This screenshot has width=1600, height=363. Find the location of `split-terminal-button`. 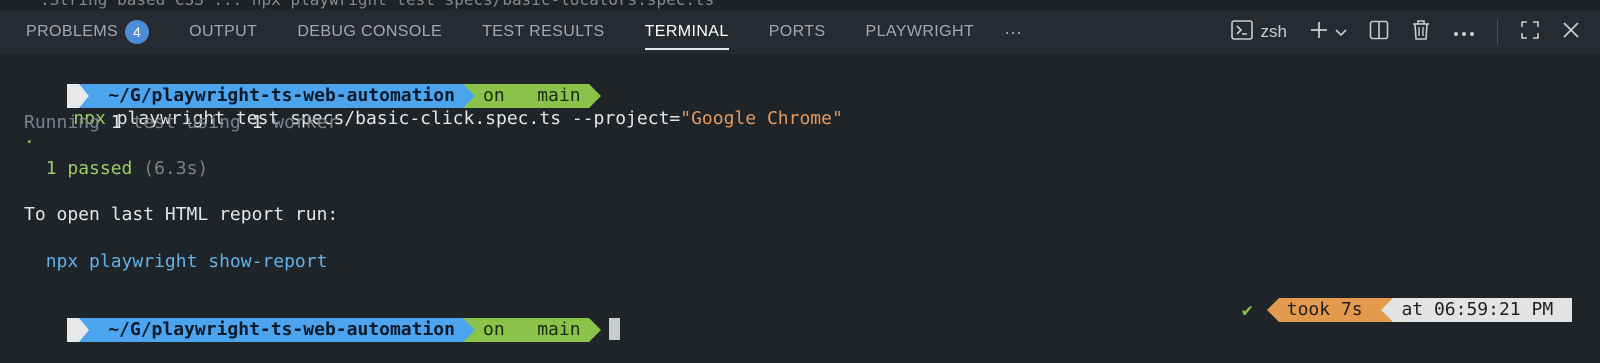

split-terminal-button is located at coordinates (1379, 32).